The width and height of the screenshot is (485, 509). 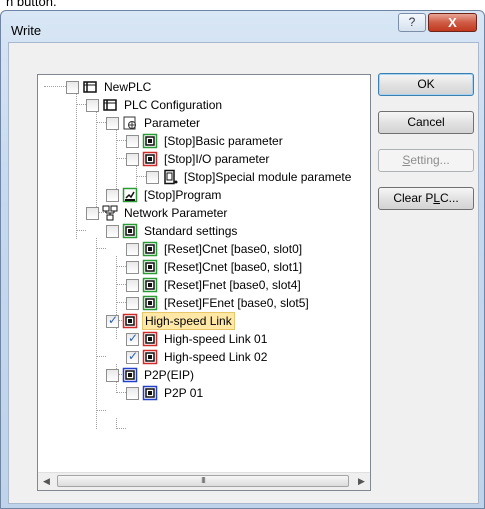 I want to click on tree-item: NewPLC, so click(x=109, y=87).